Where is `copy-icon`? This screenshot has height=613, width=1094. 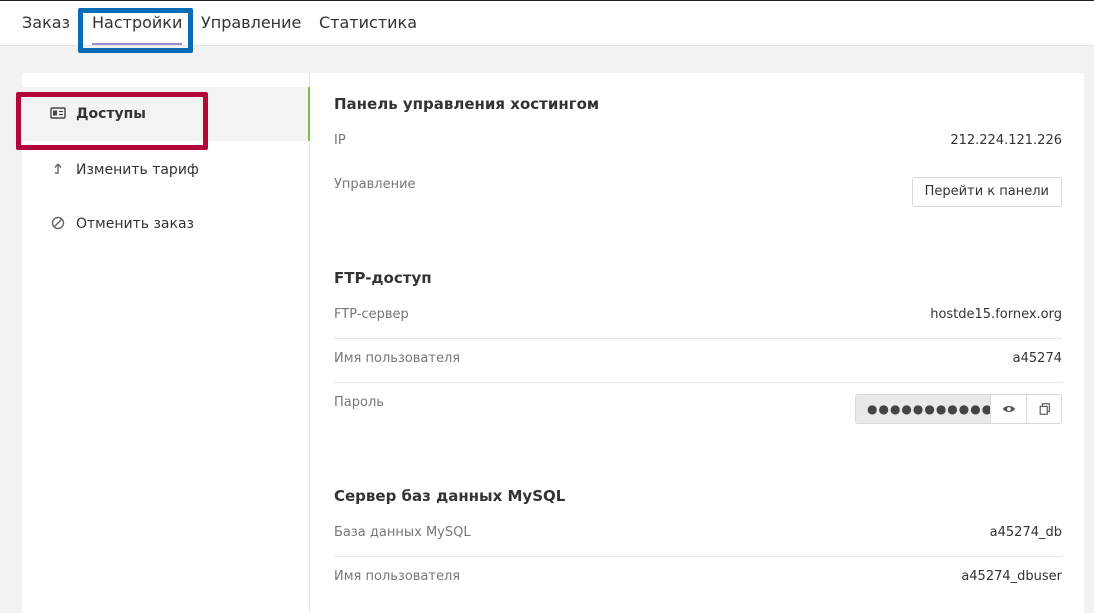
copy-icon is located at coordinates (1045, 408).